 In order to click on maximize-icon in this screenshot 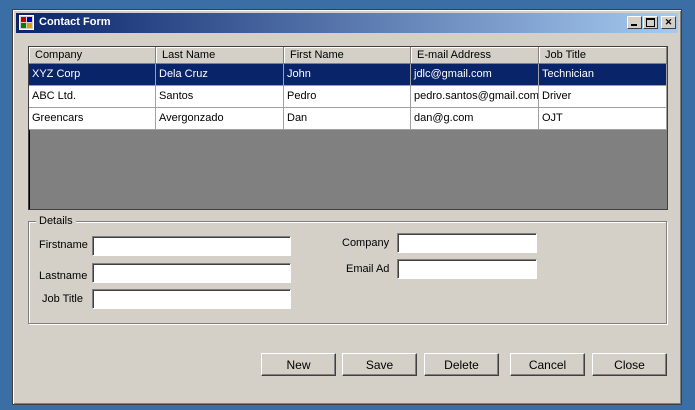, I will do `click(650, 22)`.